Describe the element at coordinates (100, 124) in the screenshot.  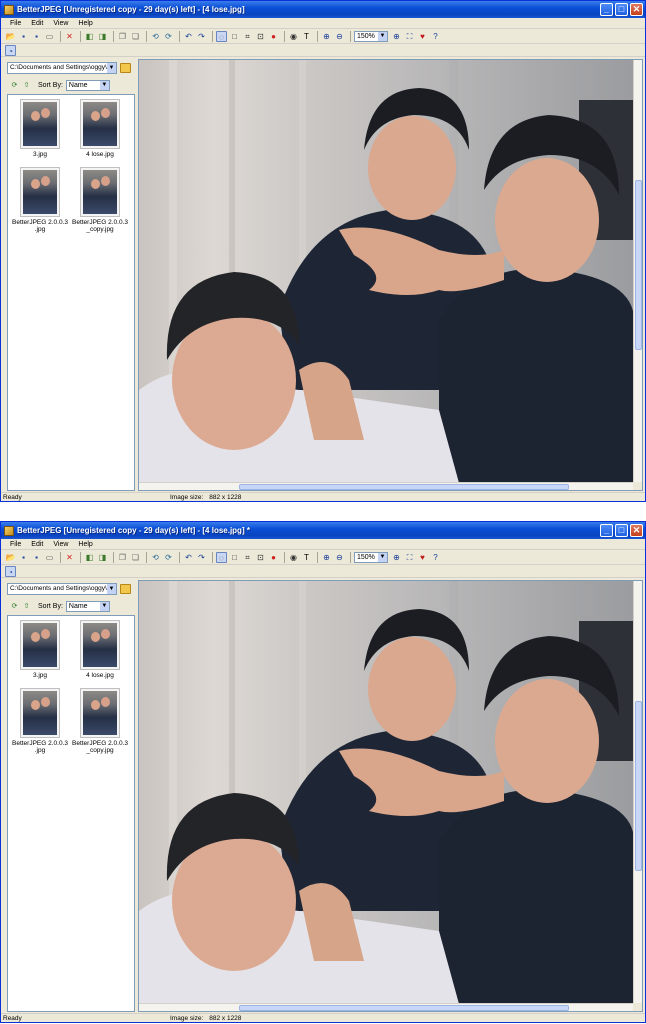
I see `thumbnail-image` at that location.